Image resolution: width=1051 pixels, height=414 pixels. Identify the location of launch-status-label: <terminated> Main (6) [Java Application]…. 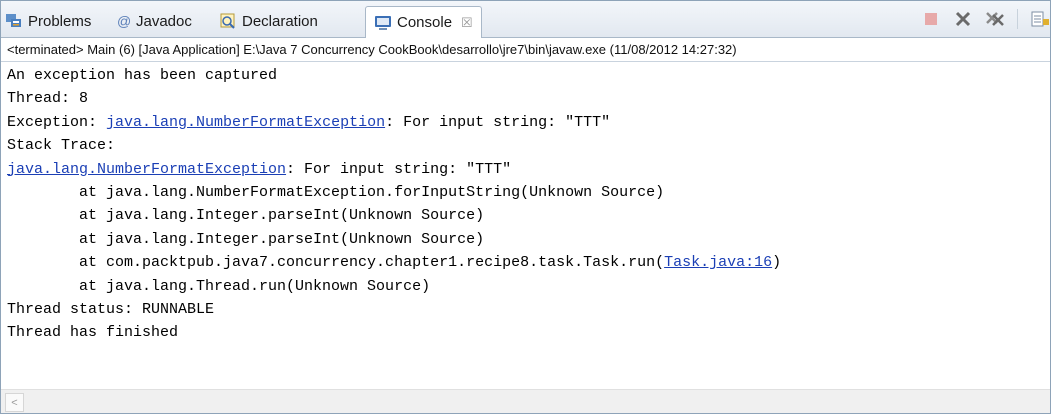
(525, 50).